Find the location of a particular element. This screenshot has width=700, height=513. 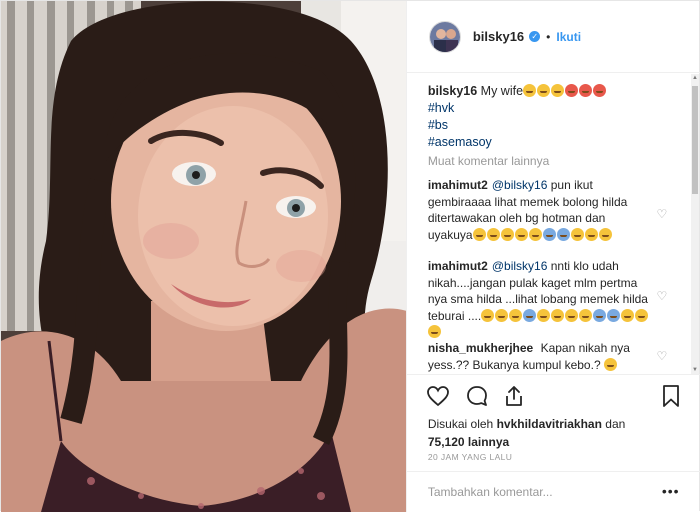

likes-count-link: 75,120 lainnya is located at coordinates (468, 442).